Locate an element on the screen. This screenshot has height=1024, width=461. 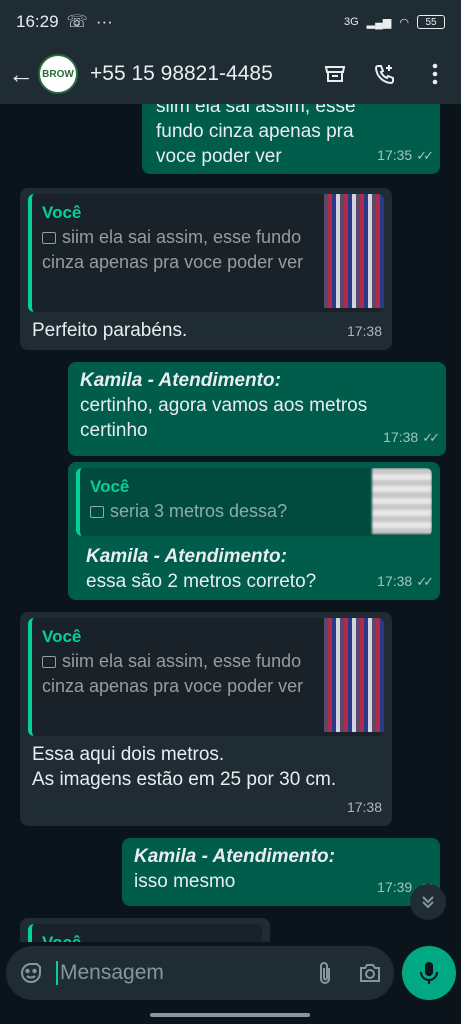
message-input: Mensagem is located at coordinates (110, 973).